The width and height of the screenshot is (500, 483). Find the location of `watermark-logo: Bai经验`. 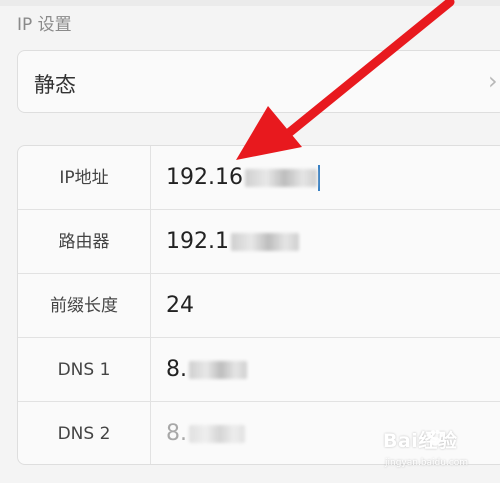

watermark-logo: Bai经验 is located at coordinates (420, 441).